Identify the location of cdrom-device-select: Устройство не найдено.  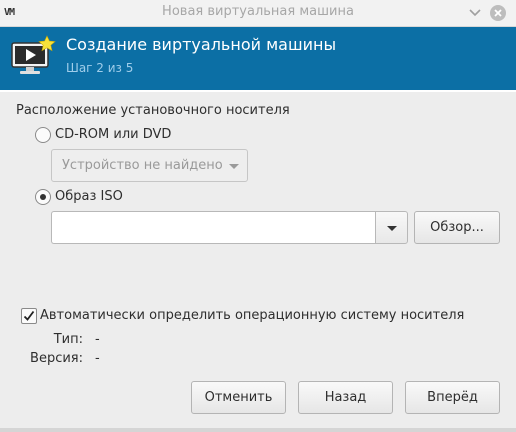
(149, 165).